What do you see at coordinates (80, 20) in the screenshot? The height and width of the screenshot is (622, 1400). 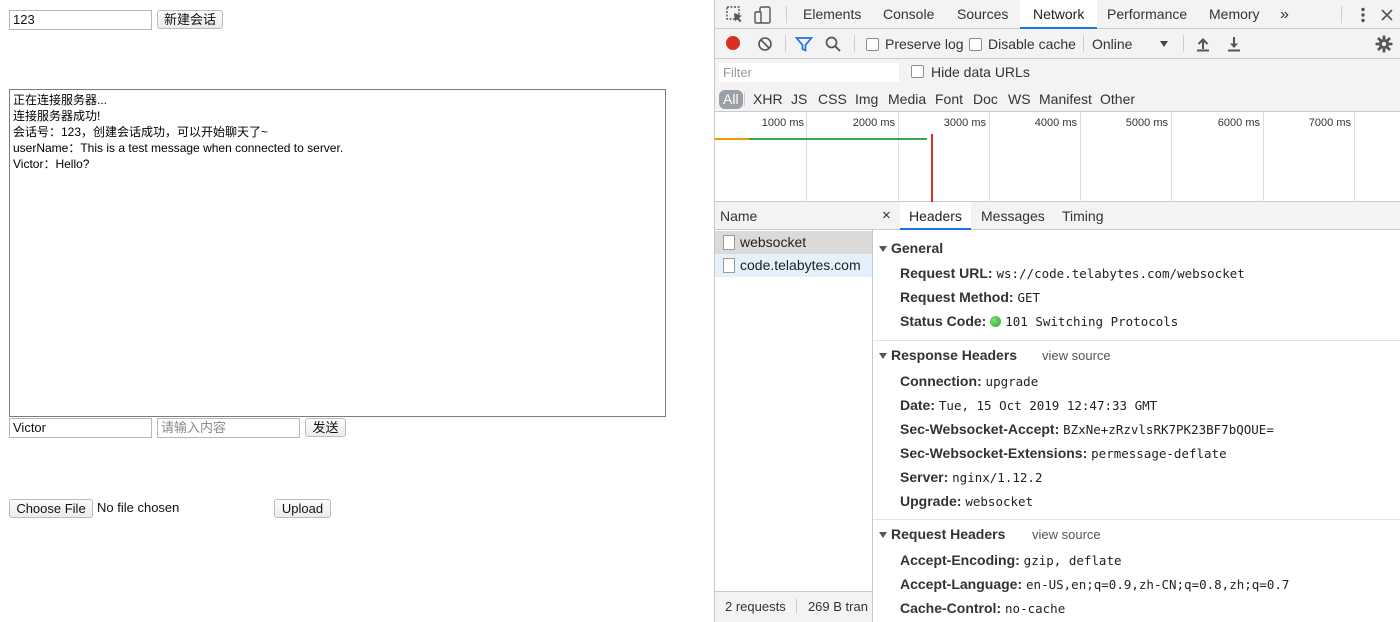 I see `session-id-input: 123` at bounding box center [80, 20].